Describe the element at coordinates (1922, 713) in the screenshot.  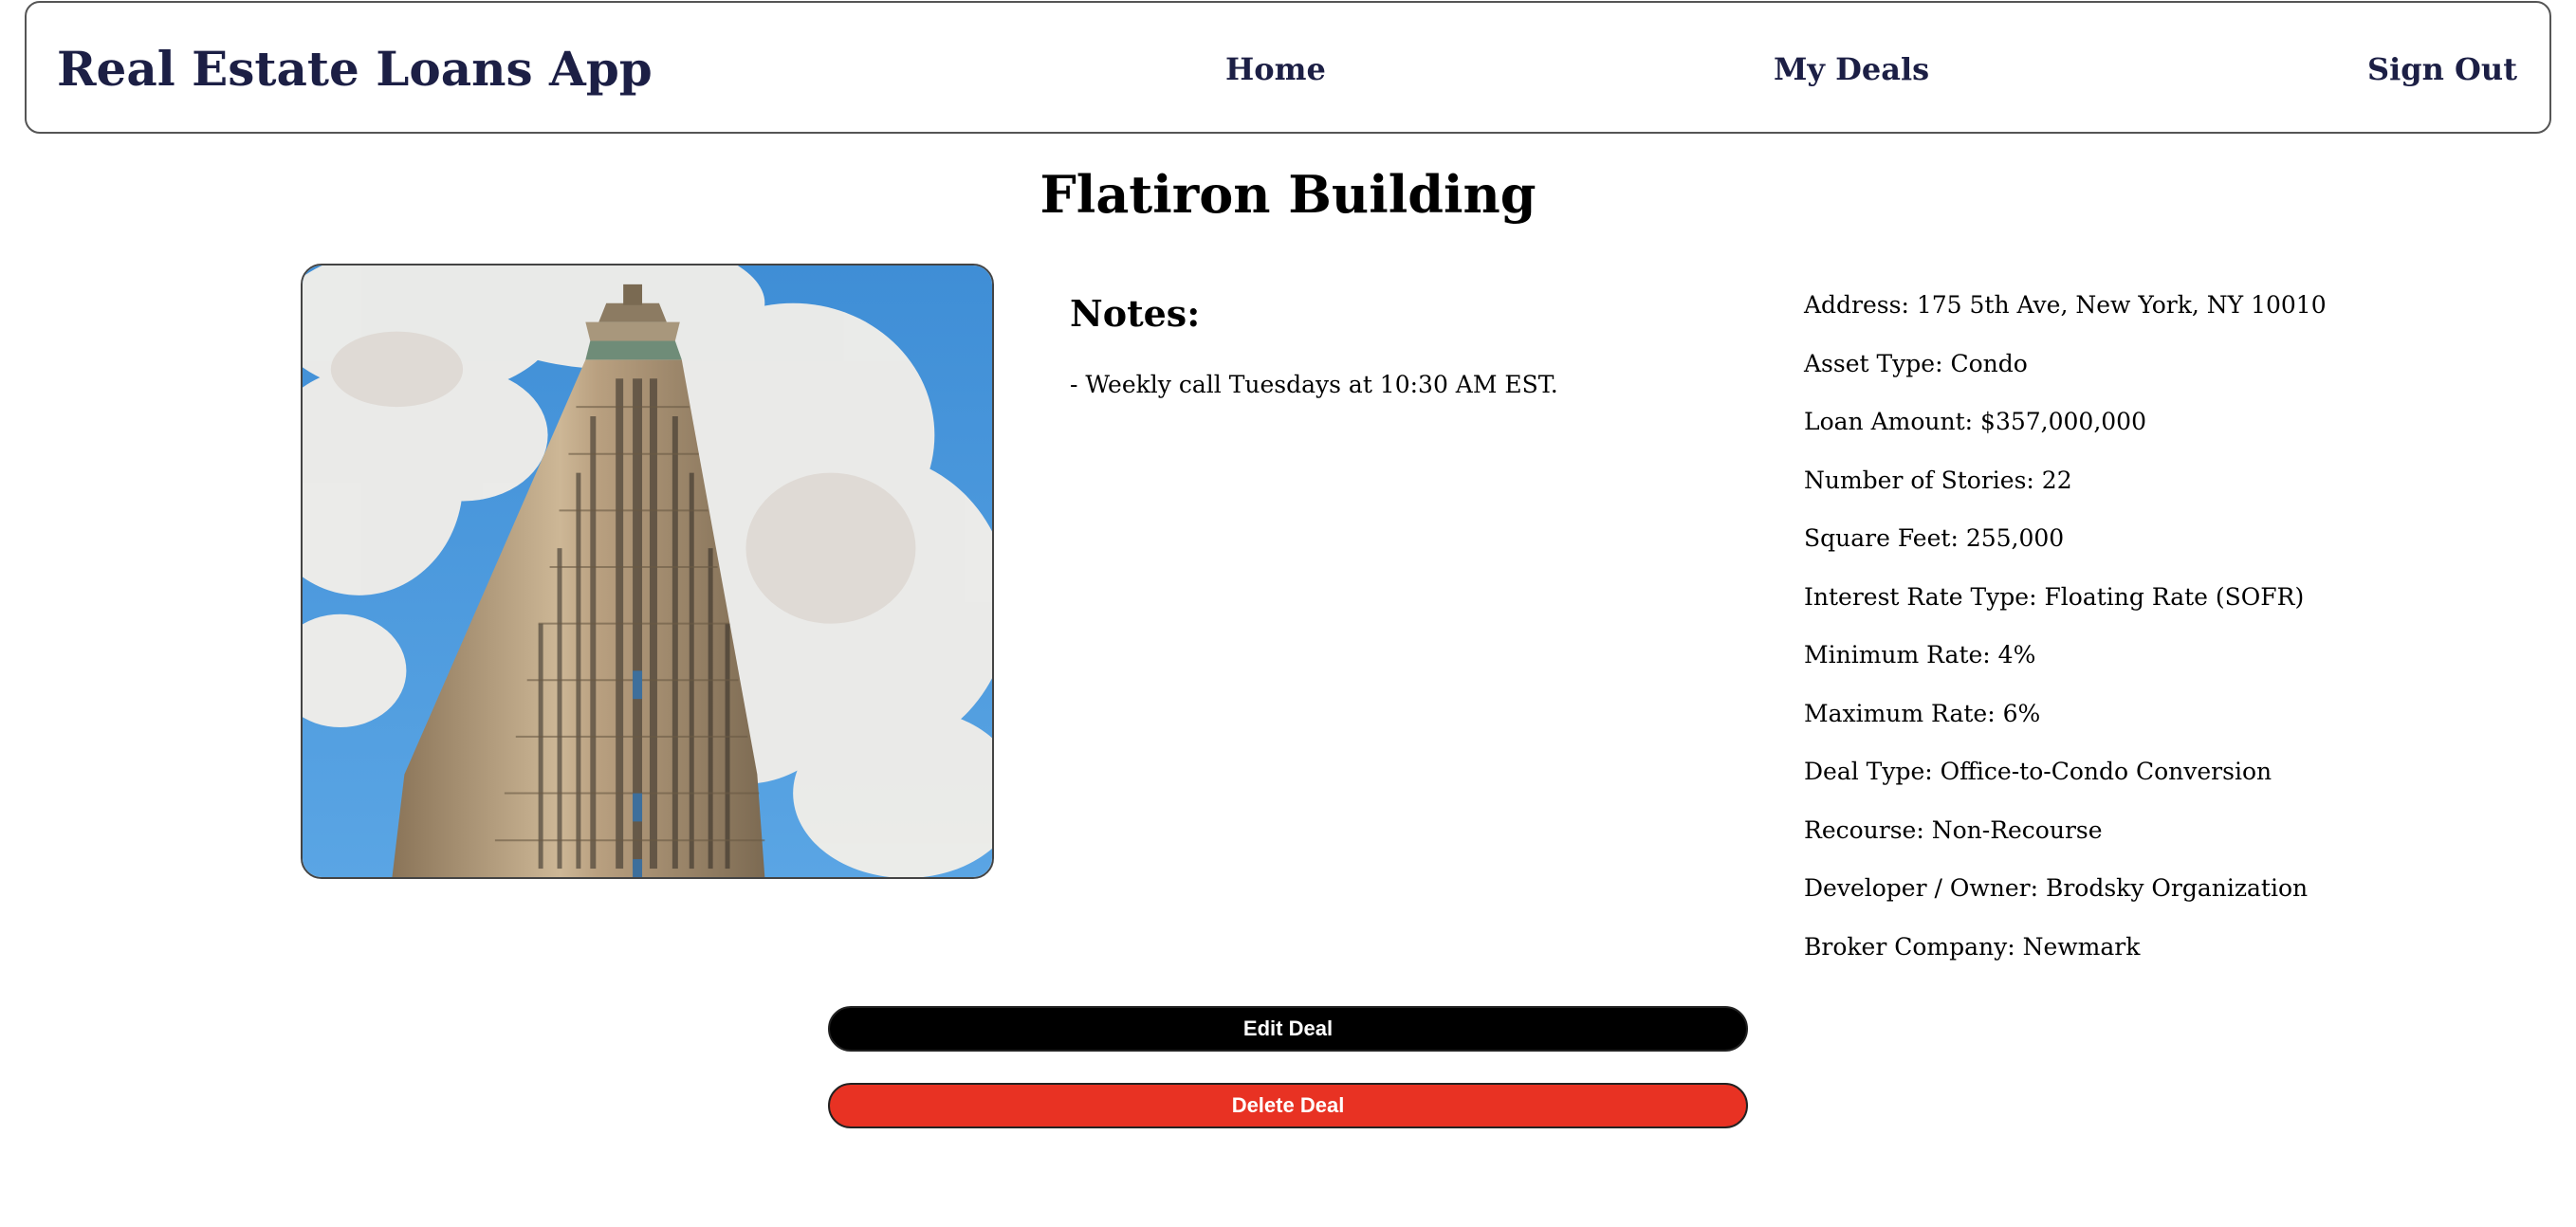
I see `detail-maximum-rate: Maximum Rate: 6%` at that location.